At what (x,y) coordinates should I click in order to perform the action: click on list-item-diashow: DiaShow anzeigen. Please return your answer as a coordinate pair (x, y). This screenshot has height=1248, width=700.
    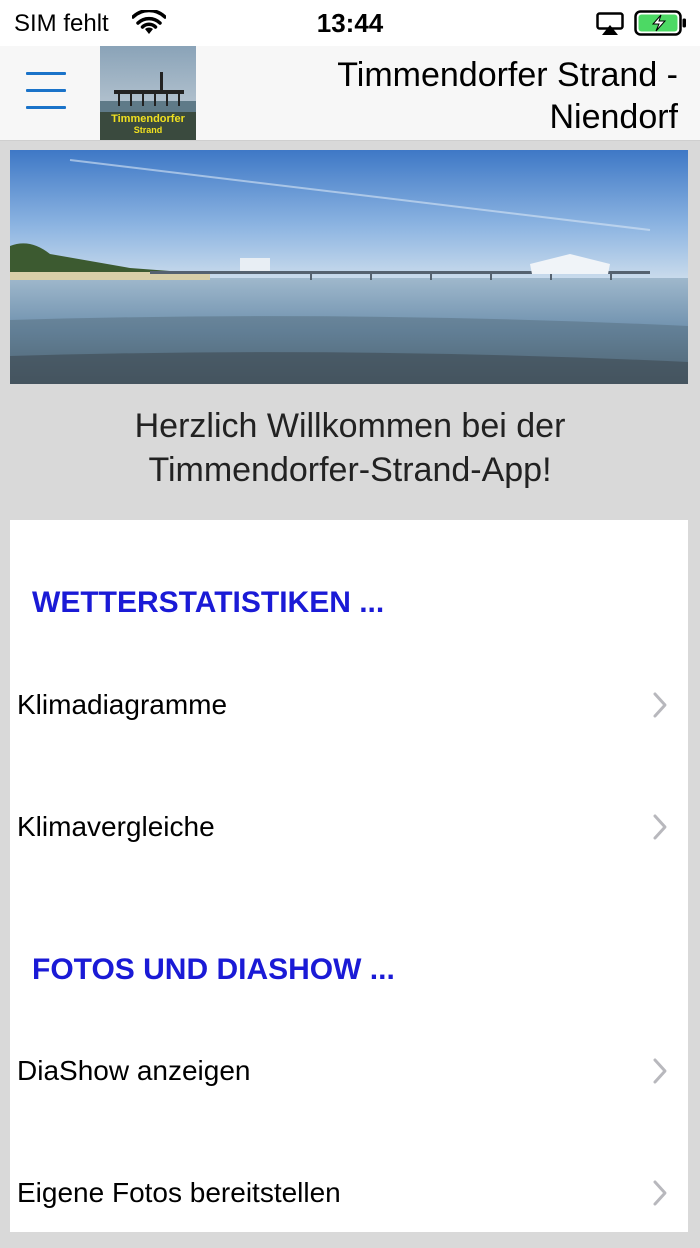
    Looking at the image, I should click on (349, 1071).